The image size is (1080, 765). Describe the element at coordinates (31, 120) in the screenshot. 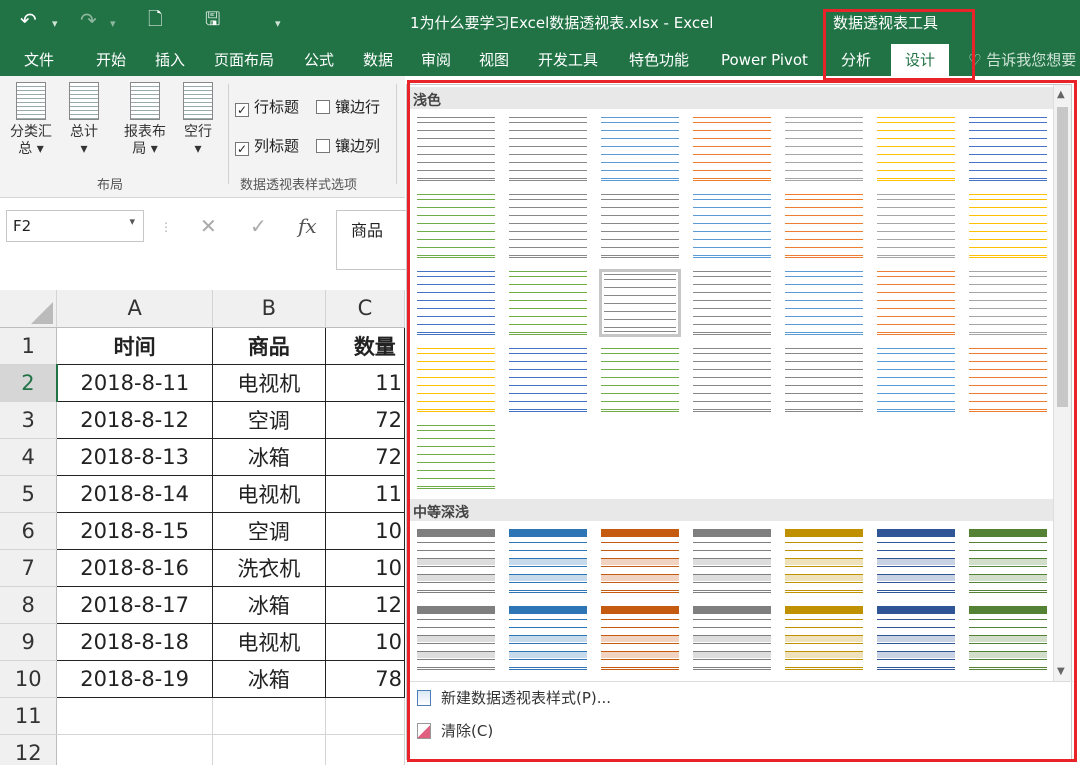

I see `subtotals-button: 分类汇 总 ▾` at that location.